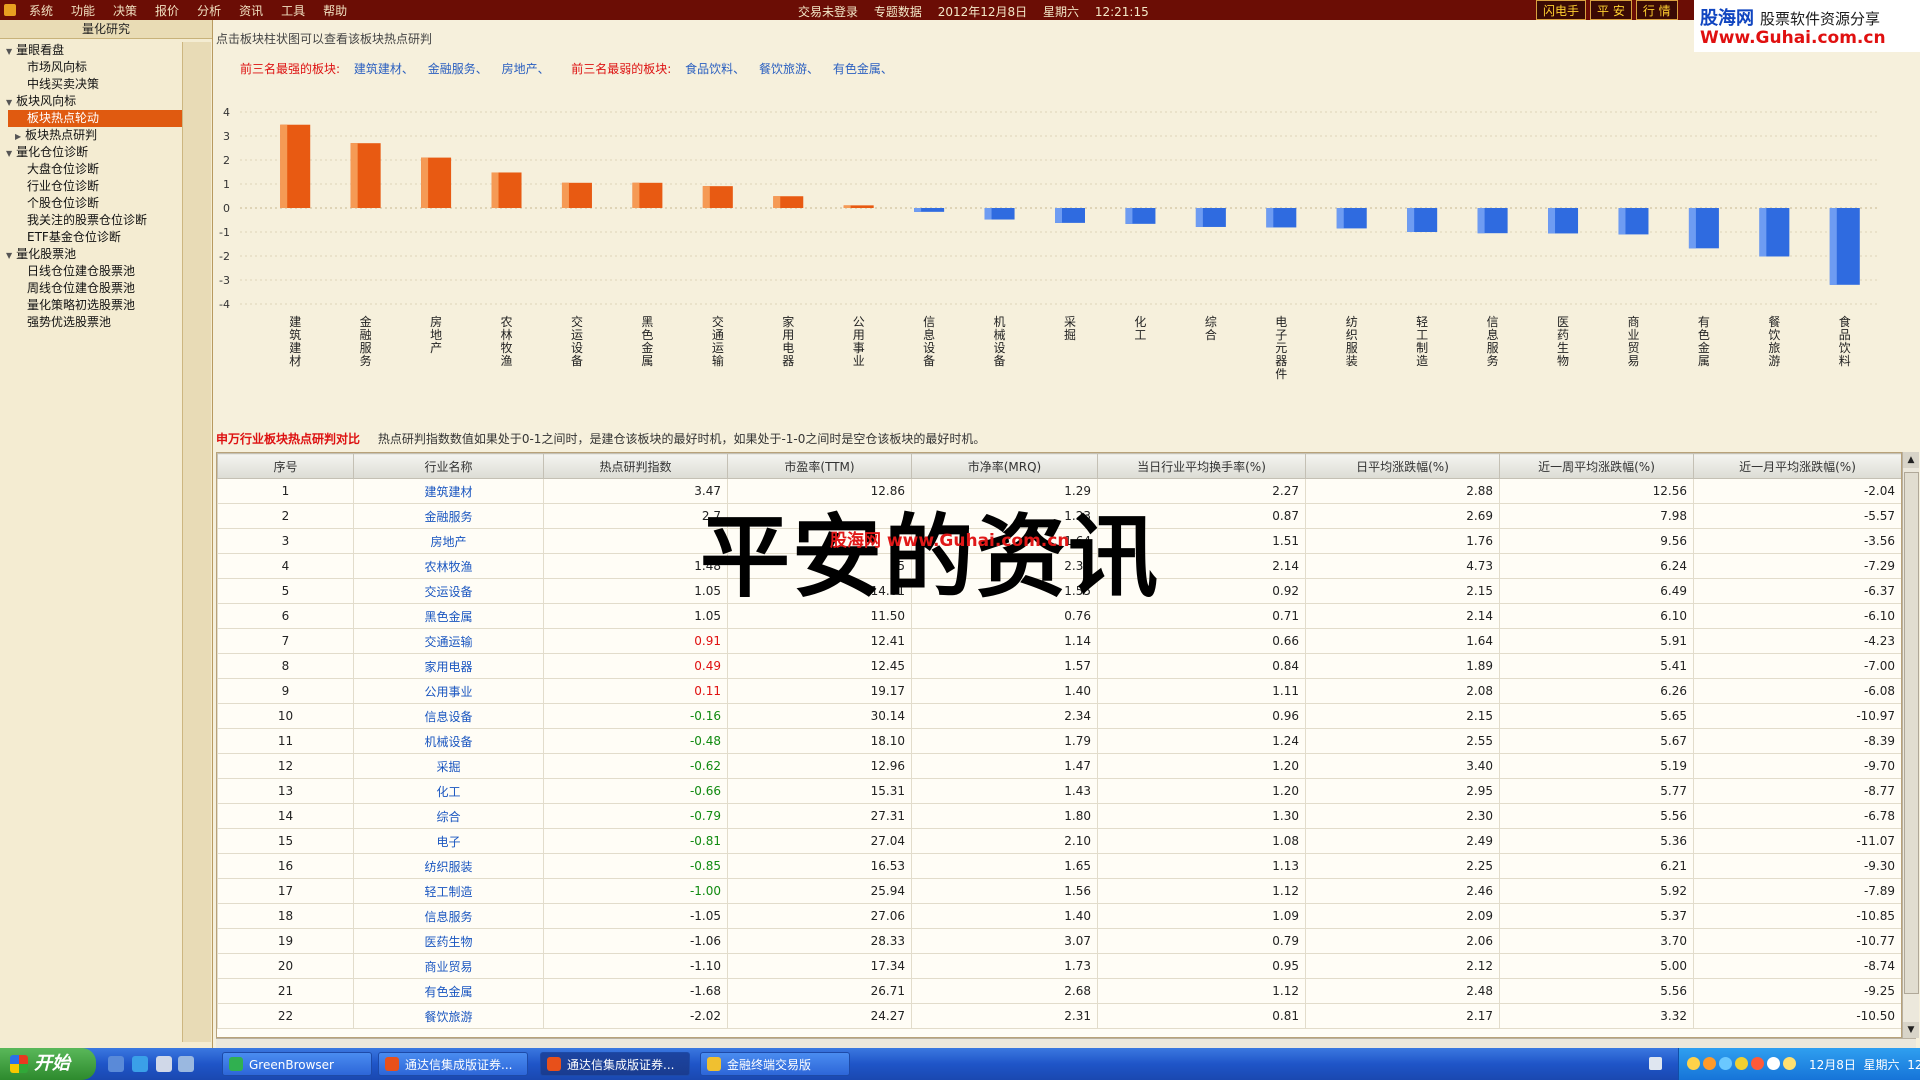  What do you see at coordinates (448, 1016) in the screenshot?
I see `sector-name-link: 餐饮旅游` at bounding box center [448, 1016].